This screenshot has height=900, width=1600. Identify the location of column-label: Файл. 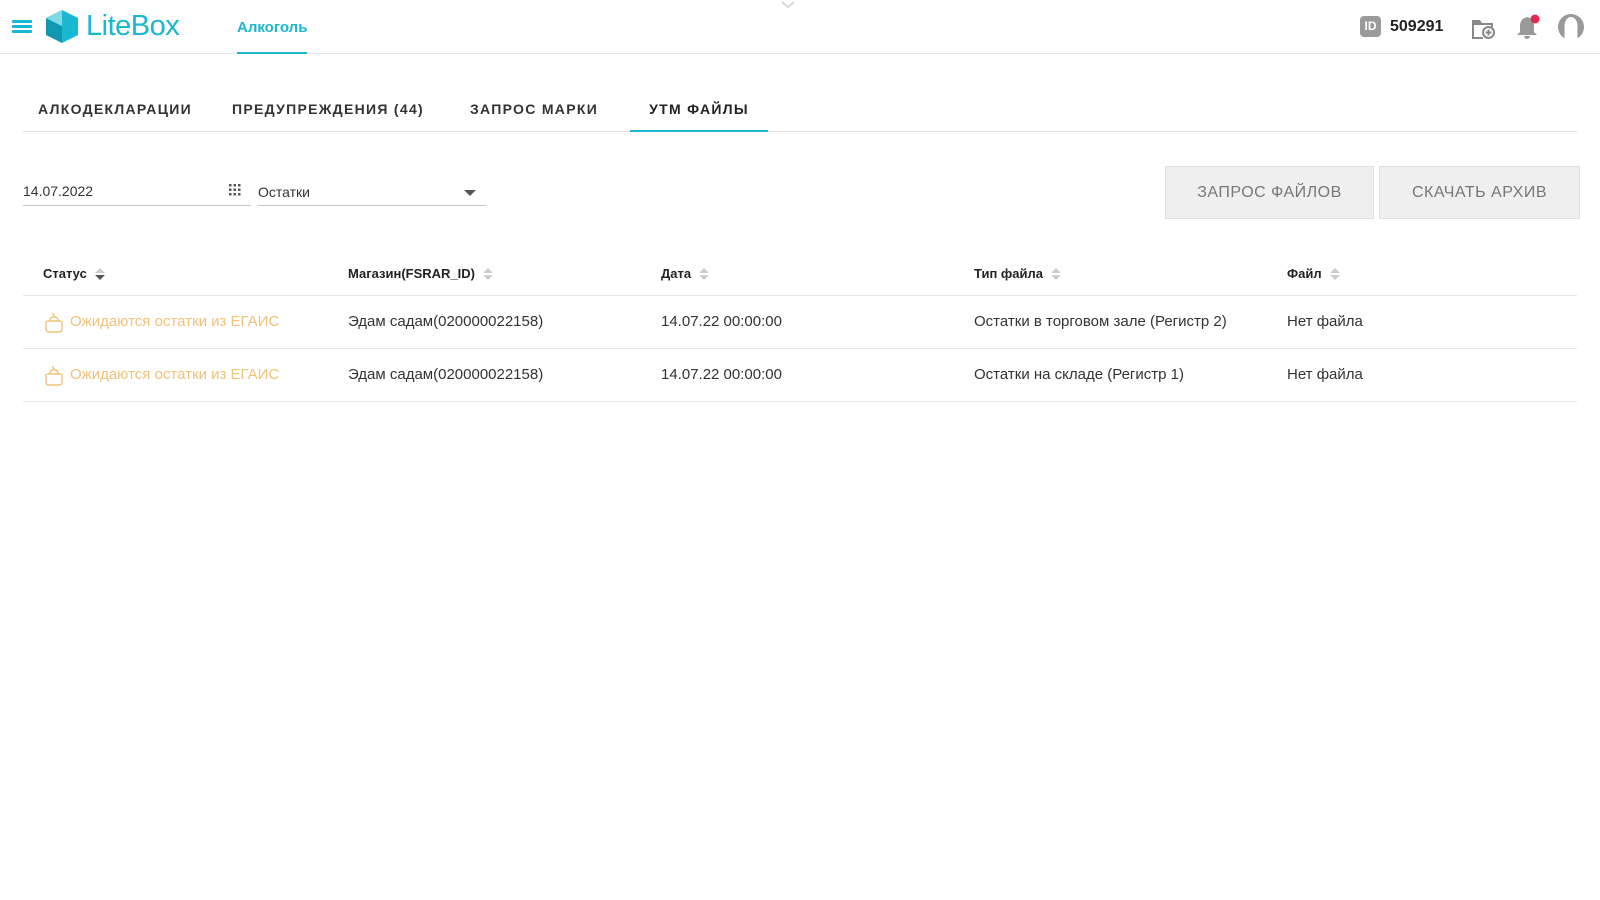
(1304, 273).